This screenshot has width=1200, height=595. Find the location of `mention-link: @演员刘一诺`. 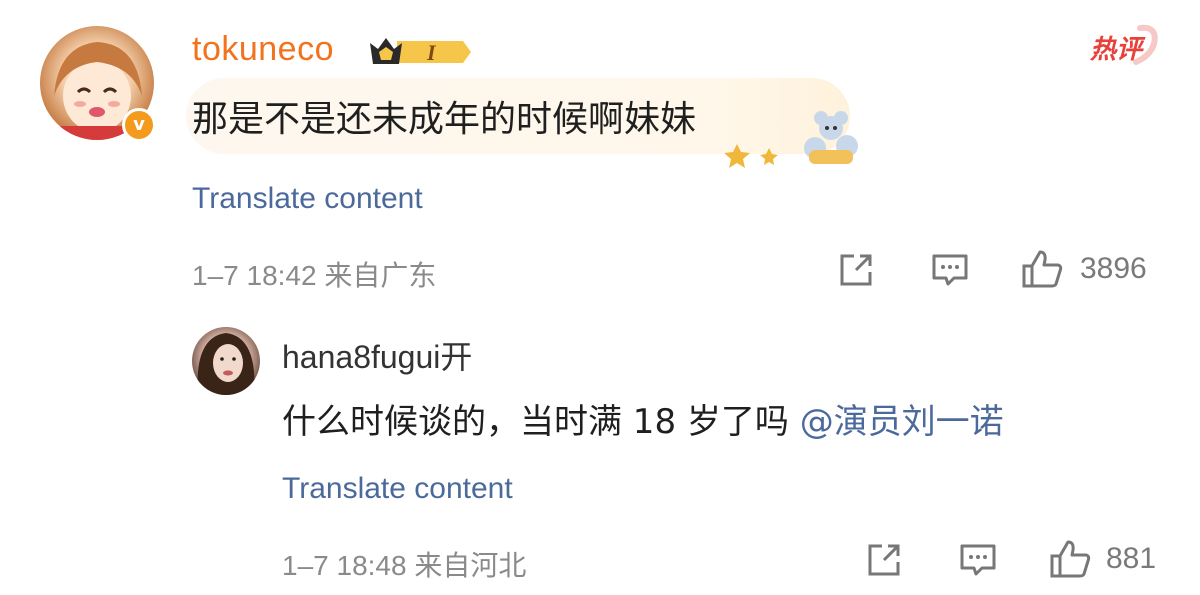

mention-link: @演员刘一诺 is located at coordinates (902, 422).